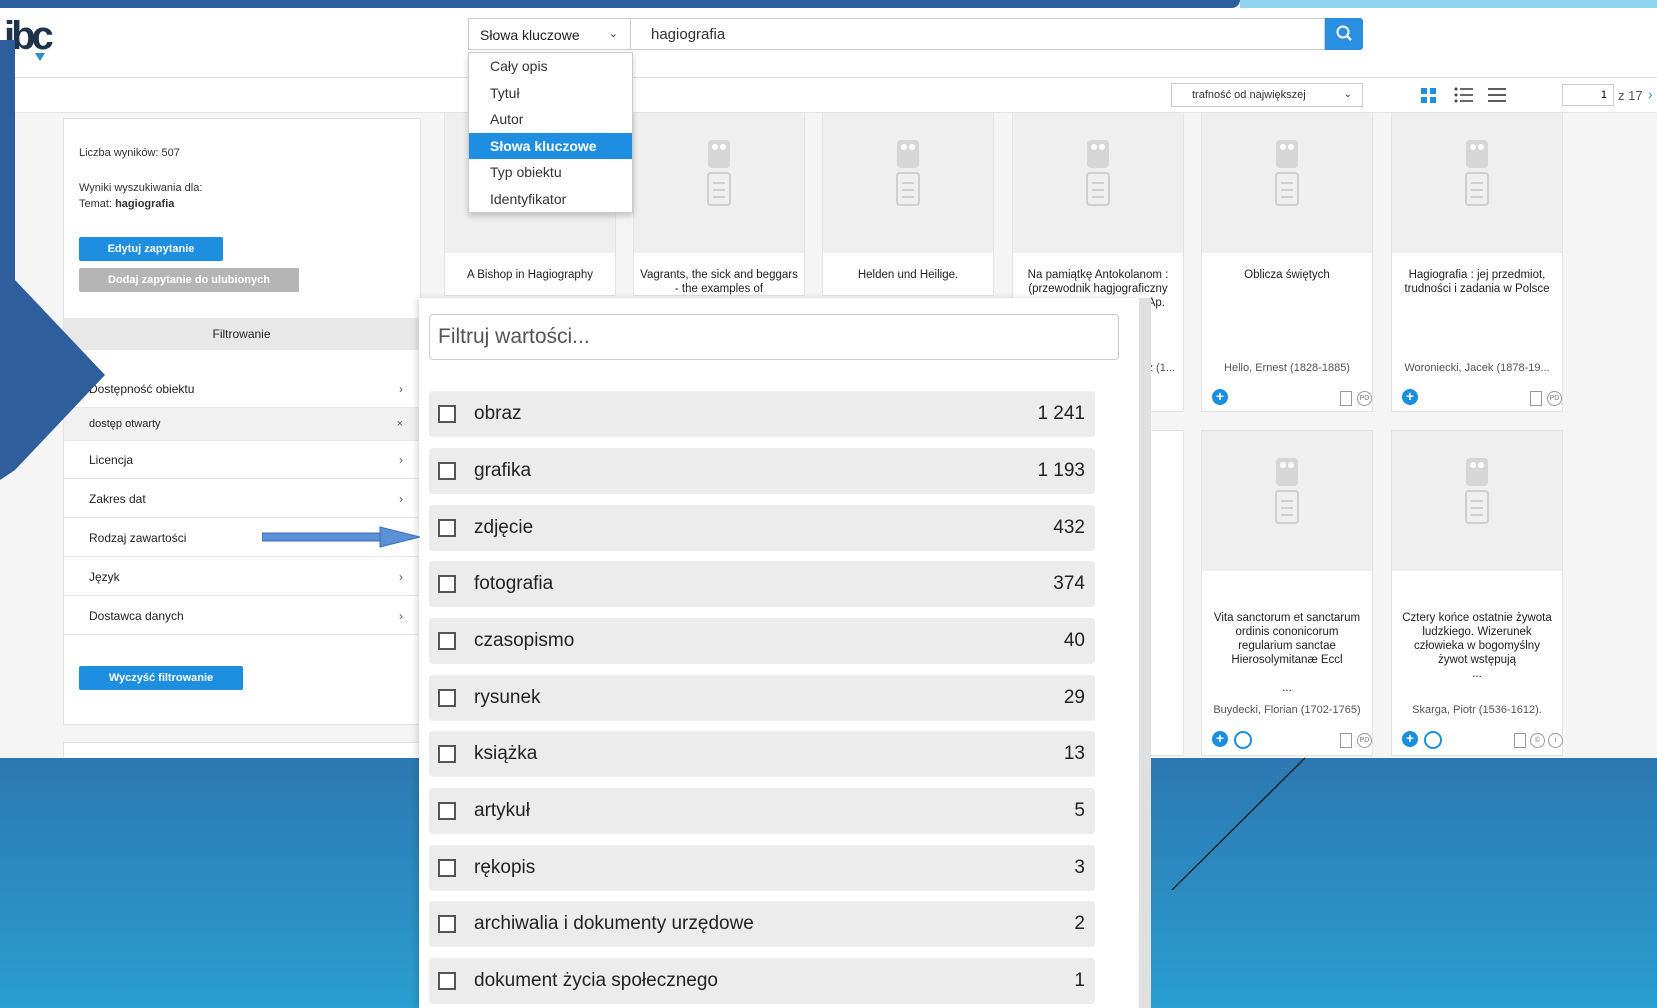 The width and height of the screenshot is (1657, 1008). What do you see at coordinates (241, 499) in the screenshot?
I see `filter-date-range: Zakres dat ›` at bounding box center [241, 499].